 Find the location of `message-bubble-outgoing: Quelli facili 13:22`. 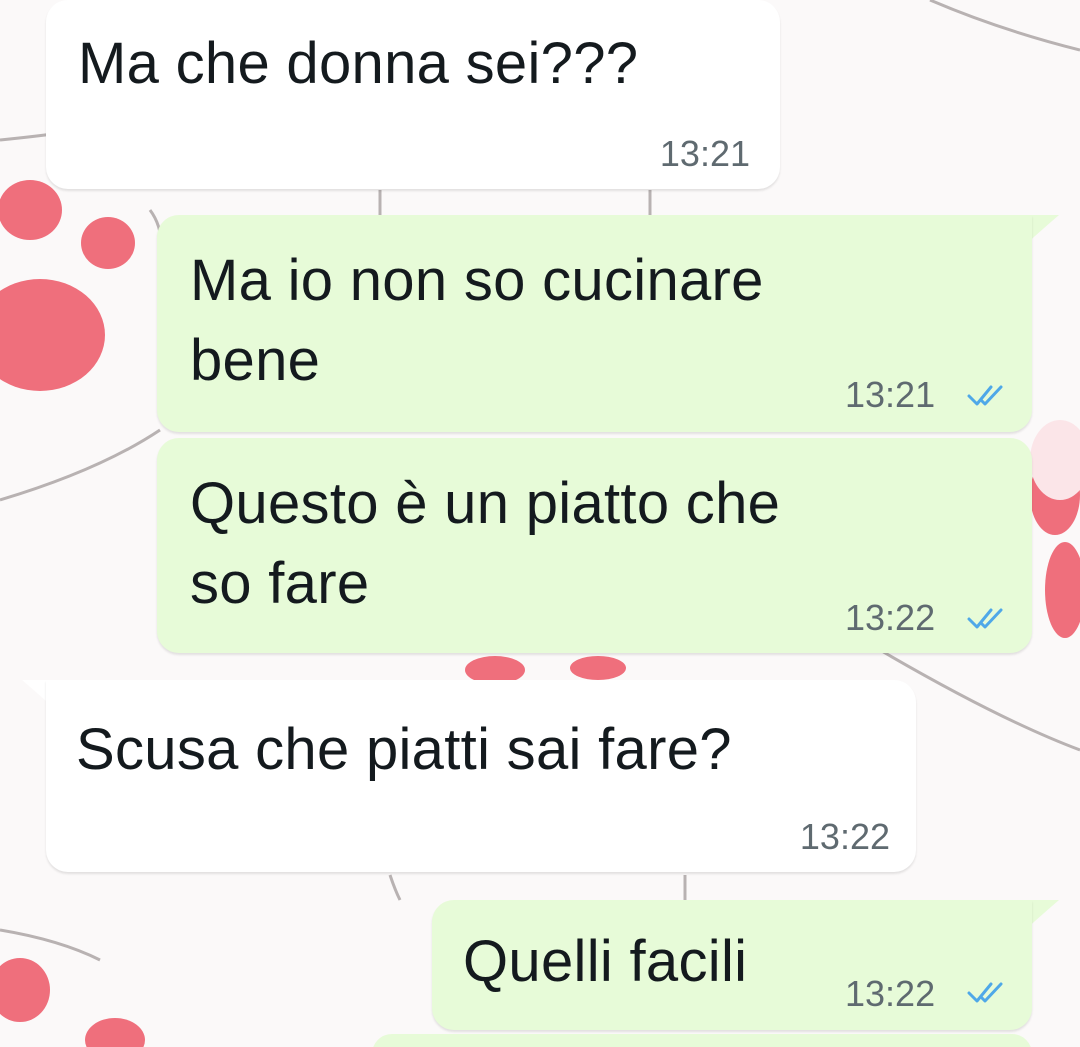

message-bubble-outgoing: Quelli facili 13:22 is located at coordinates (732, 965).